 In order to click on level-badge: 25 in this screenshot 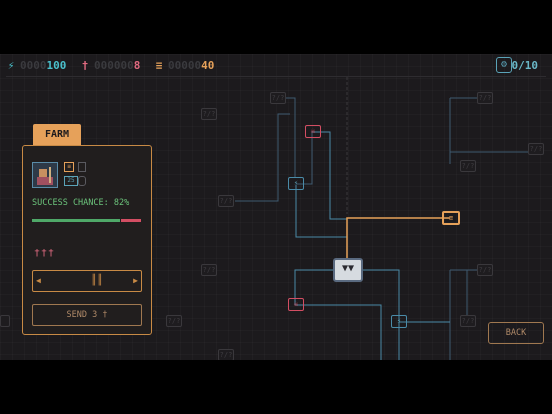, I will do `click(71, 181)`.